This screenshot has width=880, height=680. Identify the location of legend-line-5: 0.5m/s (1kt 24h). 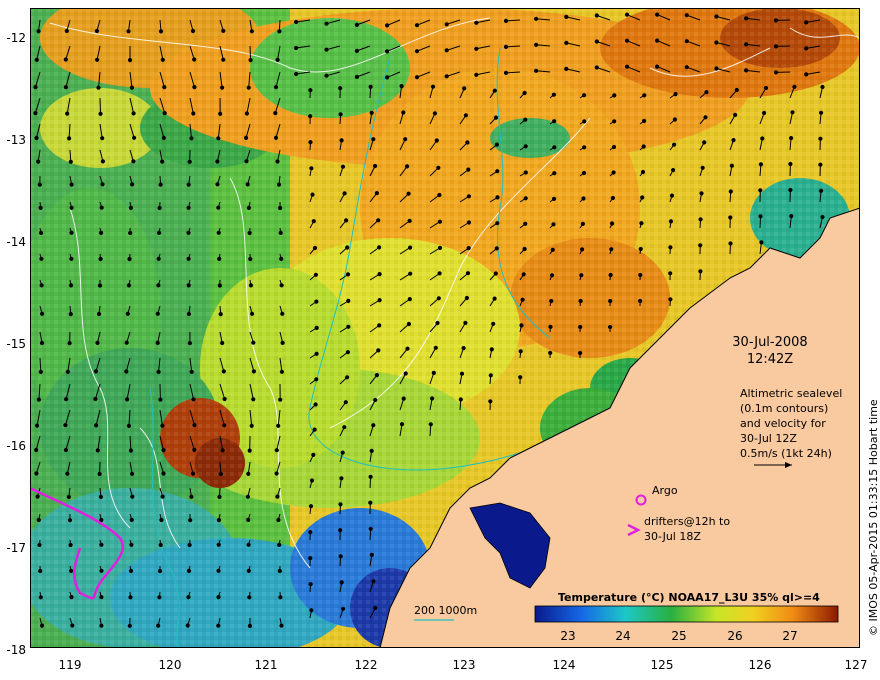
(786, 453).